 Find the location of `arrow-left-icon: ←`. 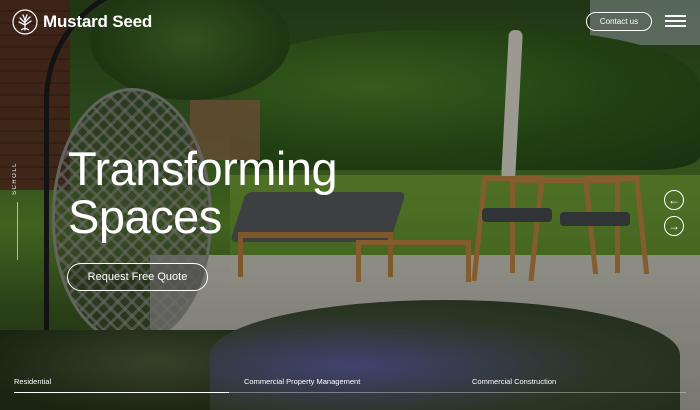

arrow-left-icon: ← is located at coordinates (674, 200).